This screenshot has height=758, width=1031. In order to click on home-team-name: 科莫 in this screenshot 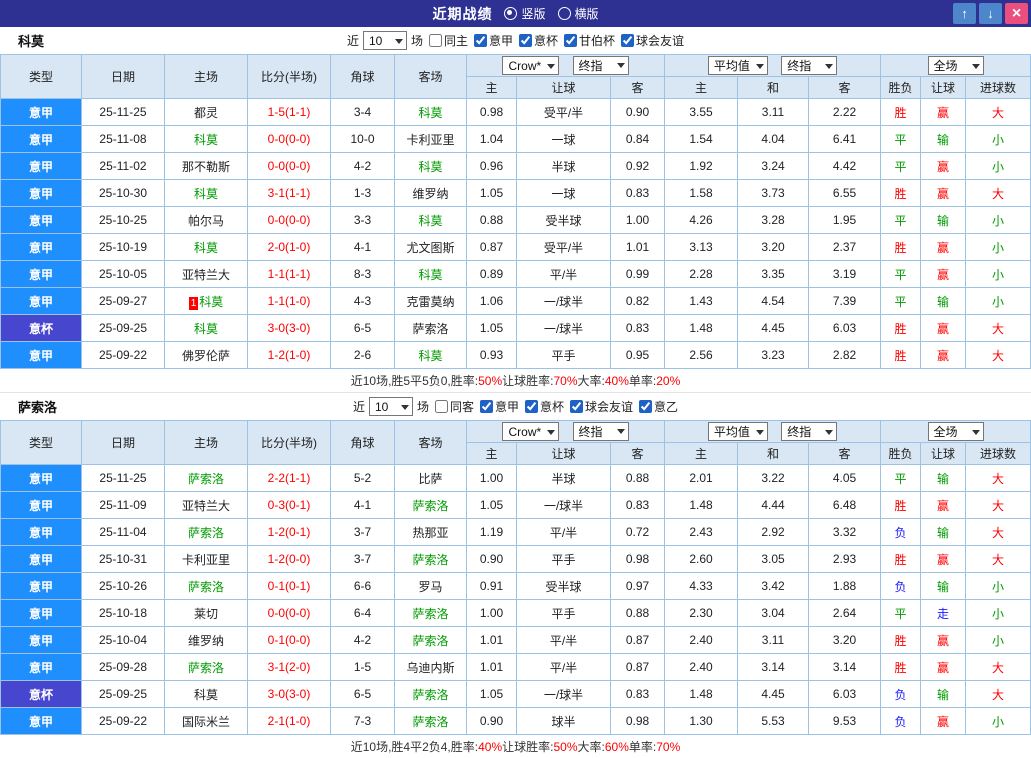, I will do `click(205, 694)`.